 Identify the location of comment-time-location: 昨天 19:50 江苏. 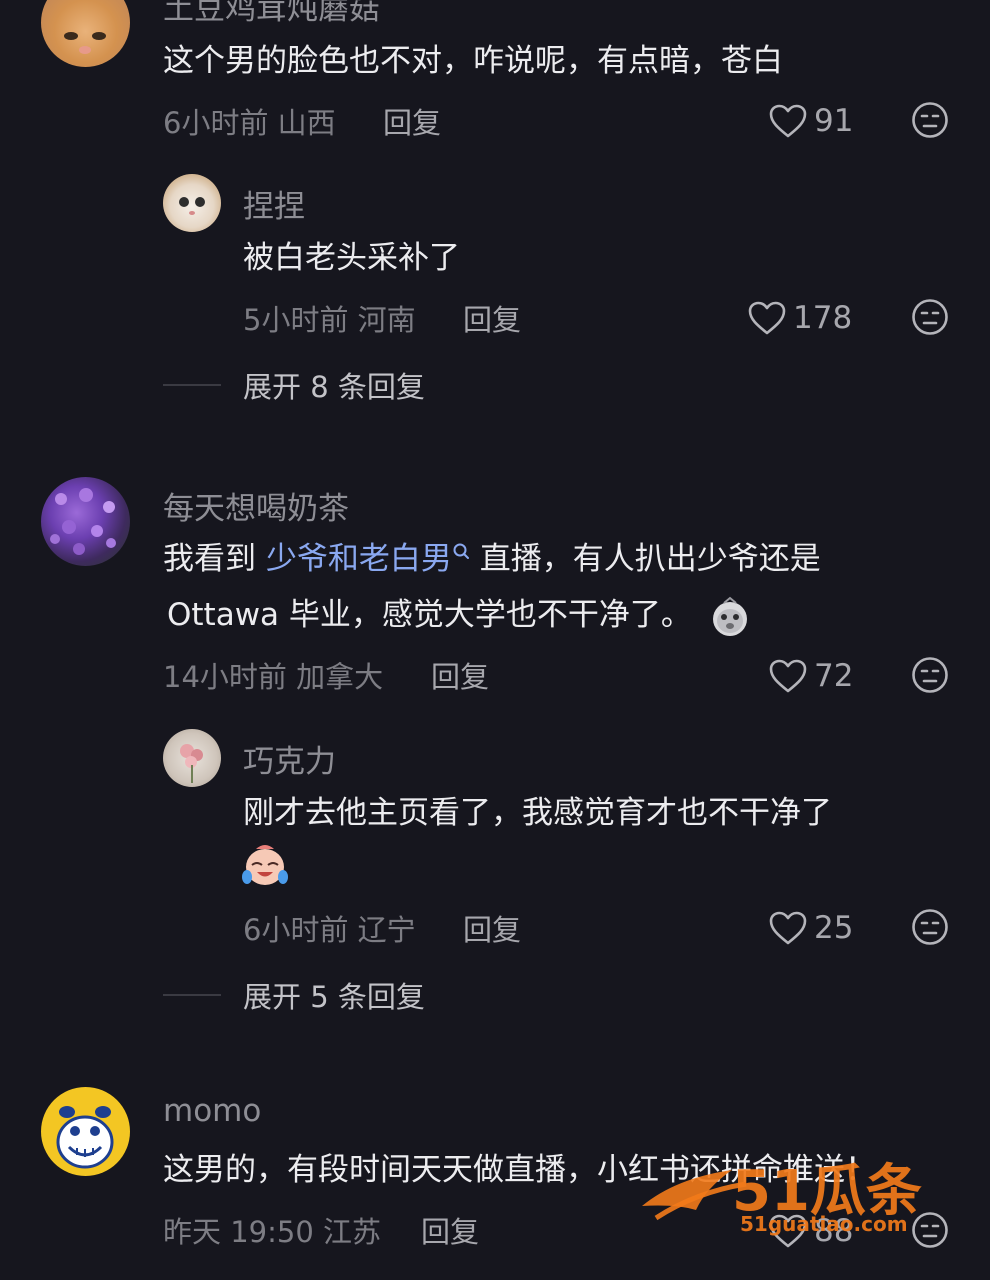
(272, 1232).